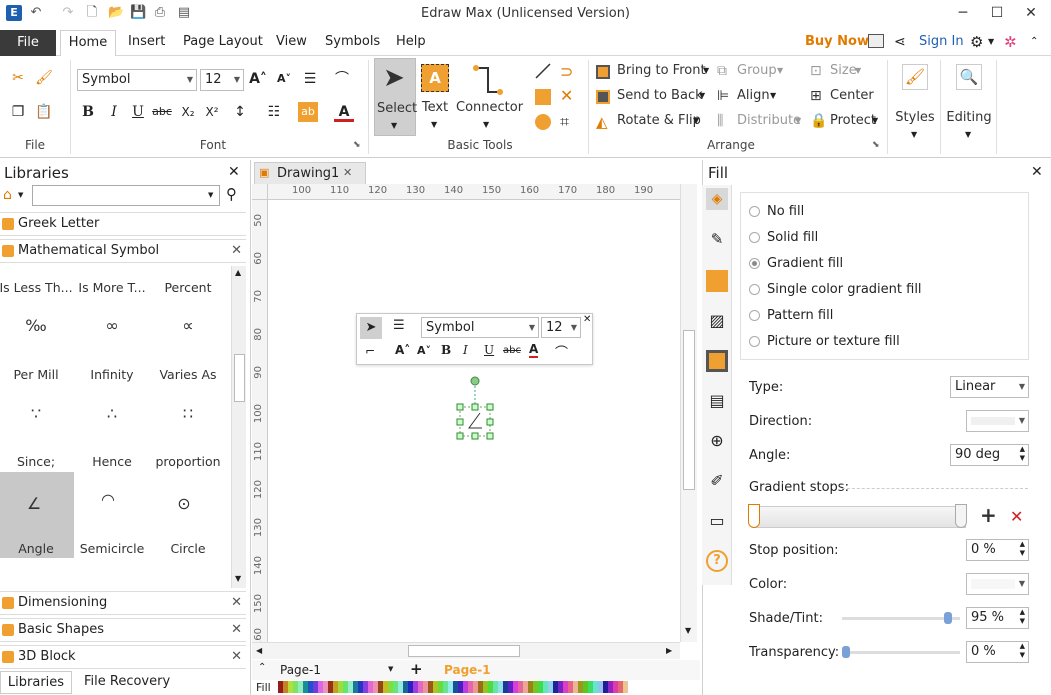 This screenshot has width=1051, height=695. Describe the element at coordinates (879, 290) in the screenshot. I see `radio-single-color-gradient: Single color gradient fill` at that location.